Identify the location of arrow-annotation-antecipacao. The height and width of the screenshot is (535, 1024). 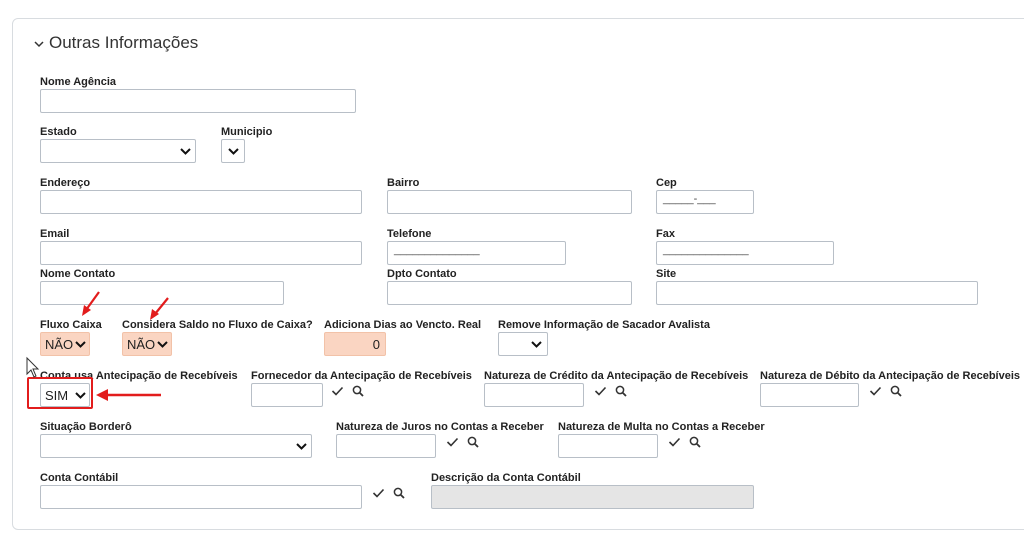
(128, 395).